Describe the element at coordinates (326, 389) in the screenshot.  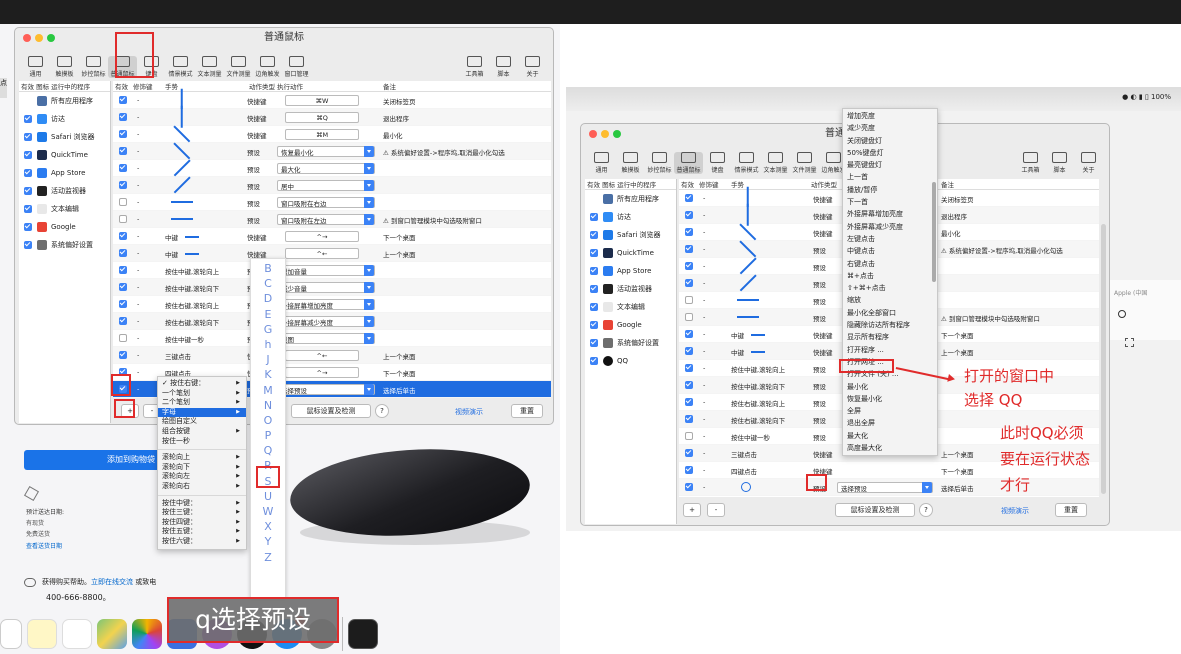
I see `action-select: 选择预设` at that location.